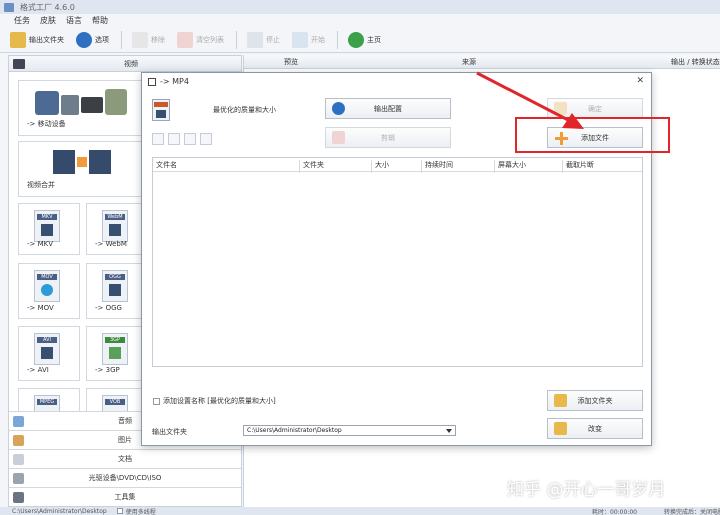  Describe the element at coordinates (84, 39) in the screenshot. I see `options-icon` at that location.